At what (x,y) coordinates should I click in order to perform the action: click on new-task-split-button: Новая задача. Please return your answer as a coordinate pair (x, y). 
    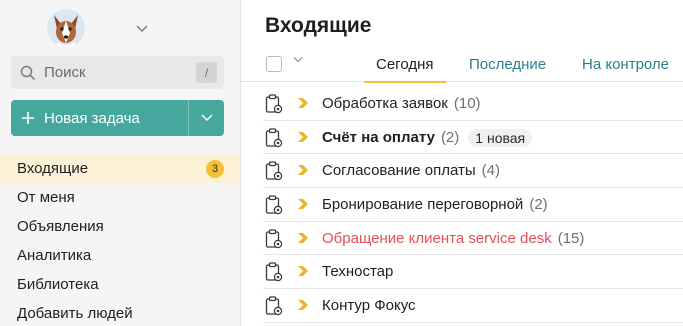
    Looking at the image, I should click on (117, 118).